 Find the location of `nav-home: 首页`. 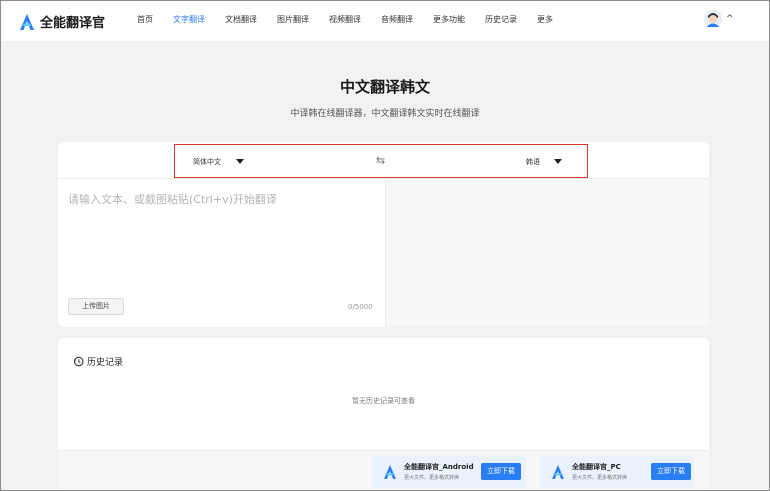

nav-home: 首页 is located at coordinates (145, 19).